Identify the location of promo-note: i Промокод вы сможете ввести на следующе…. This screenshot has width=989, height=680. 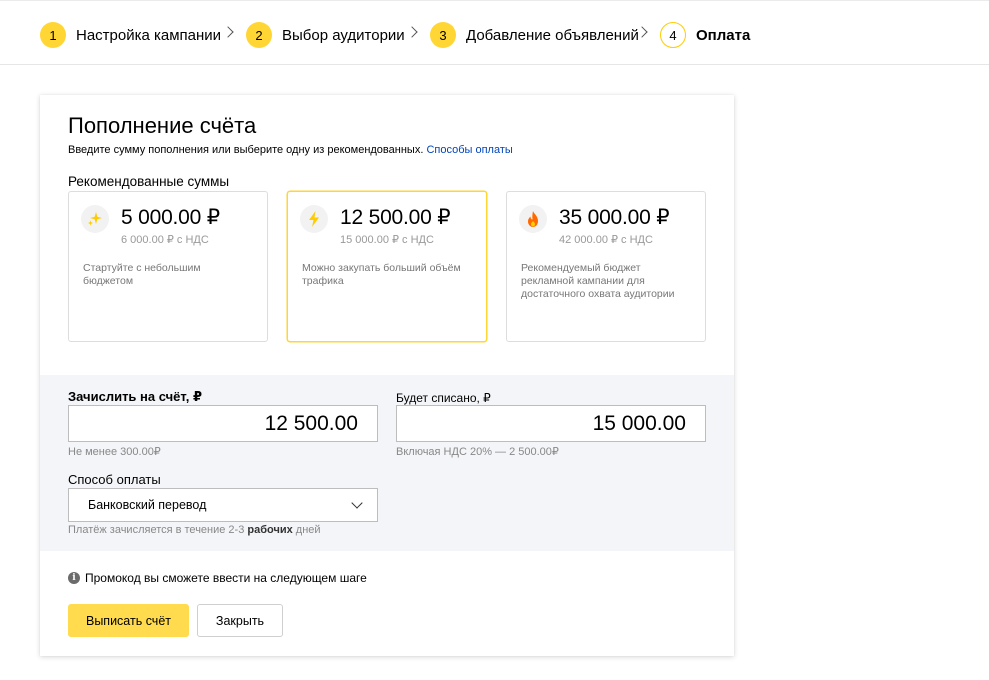
(217, 578).